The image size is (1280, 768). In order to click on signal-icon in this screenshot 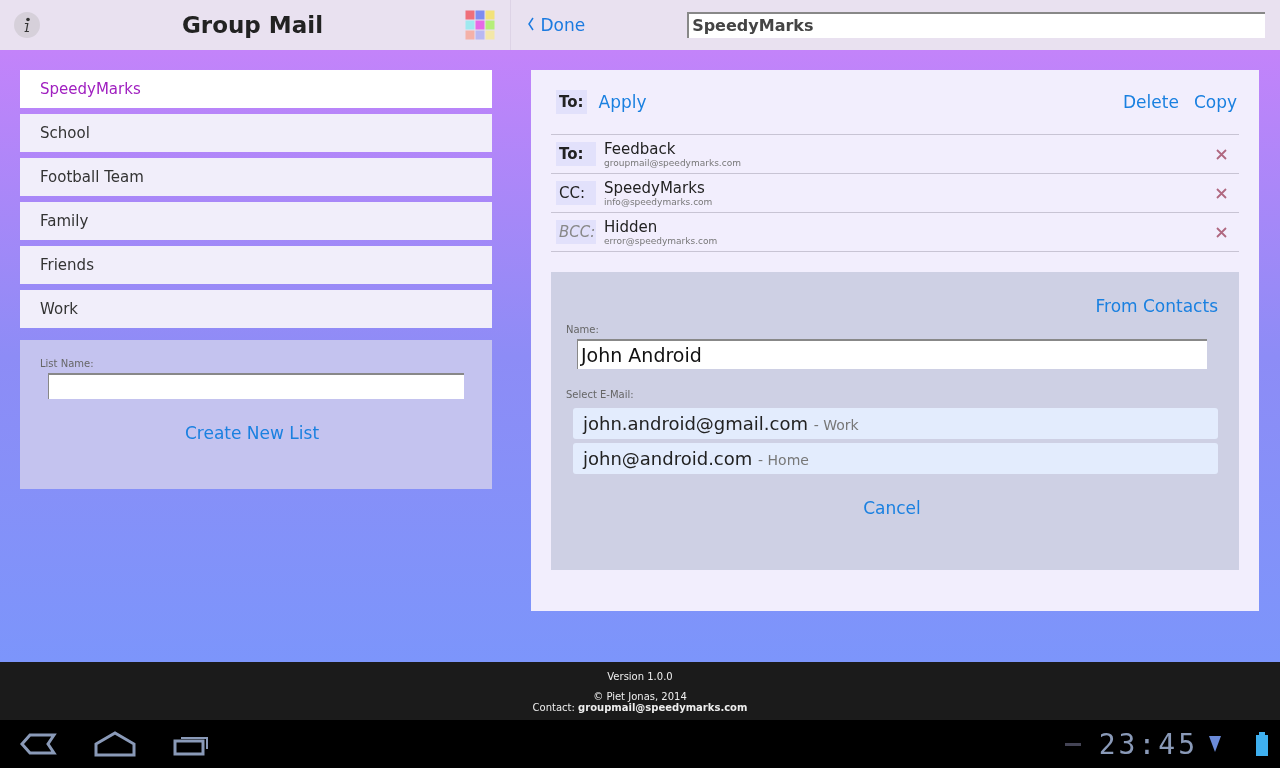, I will do `click(1215, 744)`.